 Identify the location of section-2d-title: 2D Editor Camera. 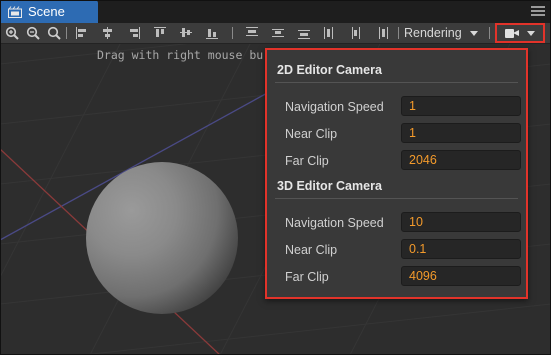
(329, 70).